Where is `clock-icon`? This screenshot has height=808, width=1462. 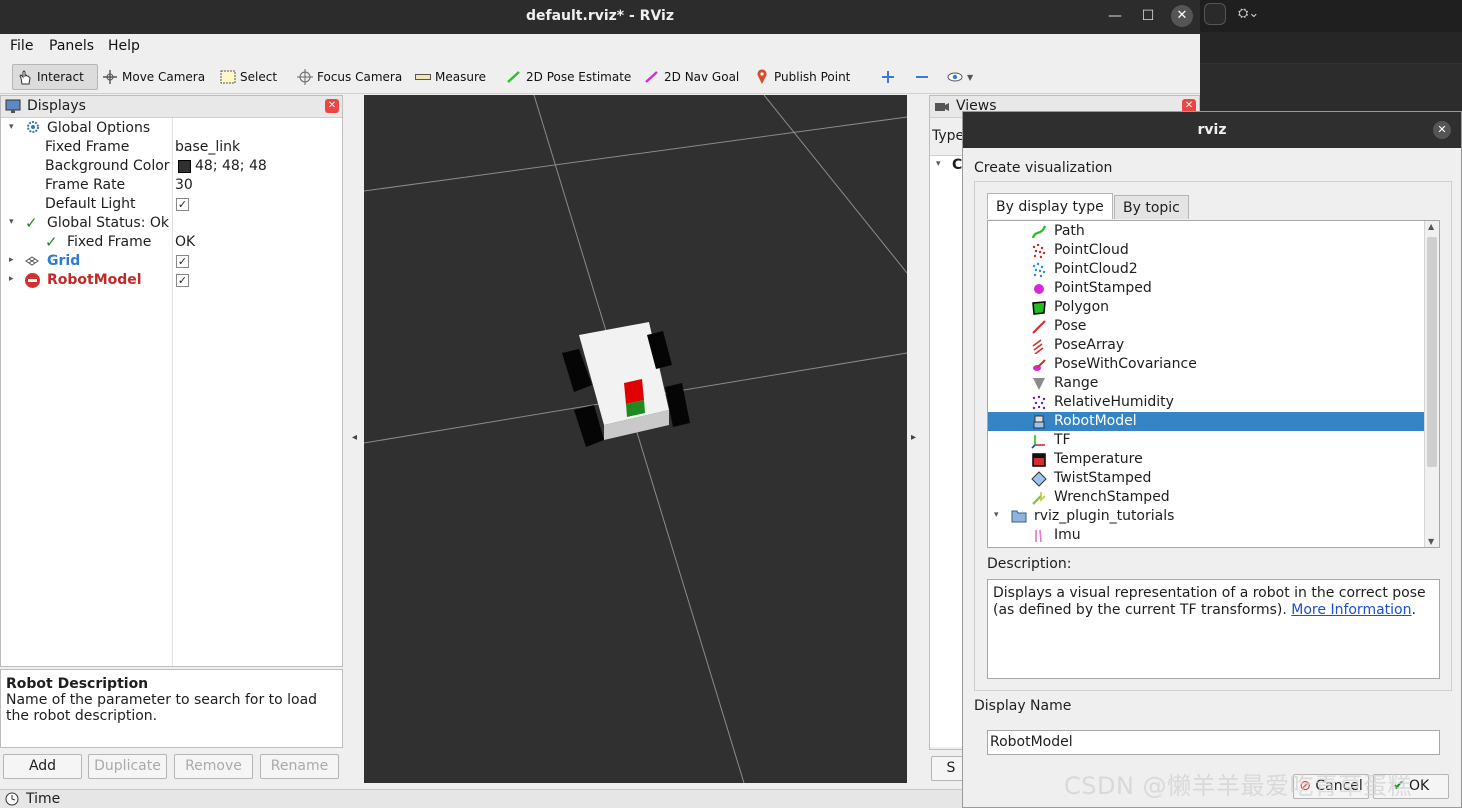
clock-icon is located at coordinates (12, 799).